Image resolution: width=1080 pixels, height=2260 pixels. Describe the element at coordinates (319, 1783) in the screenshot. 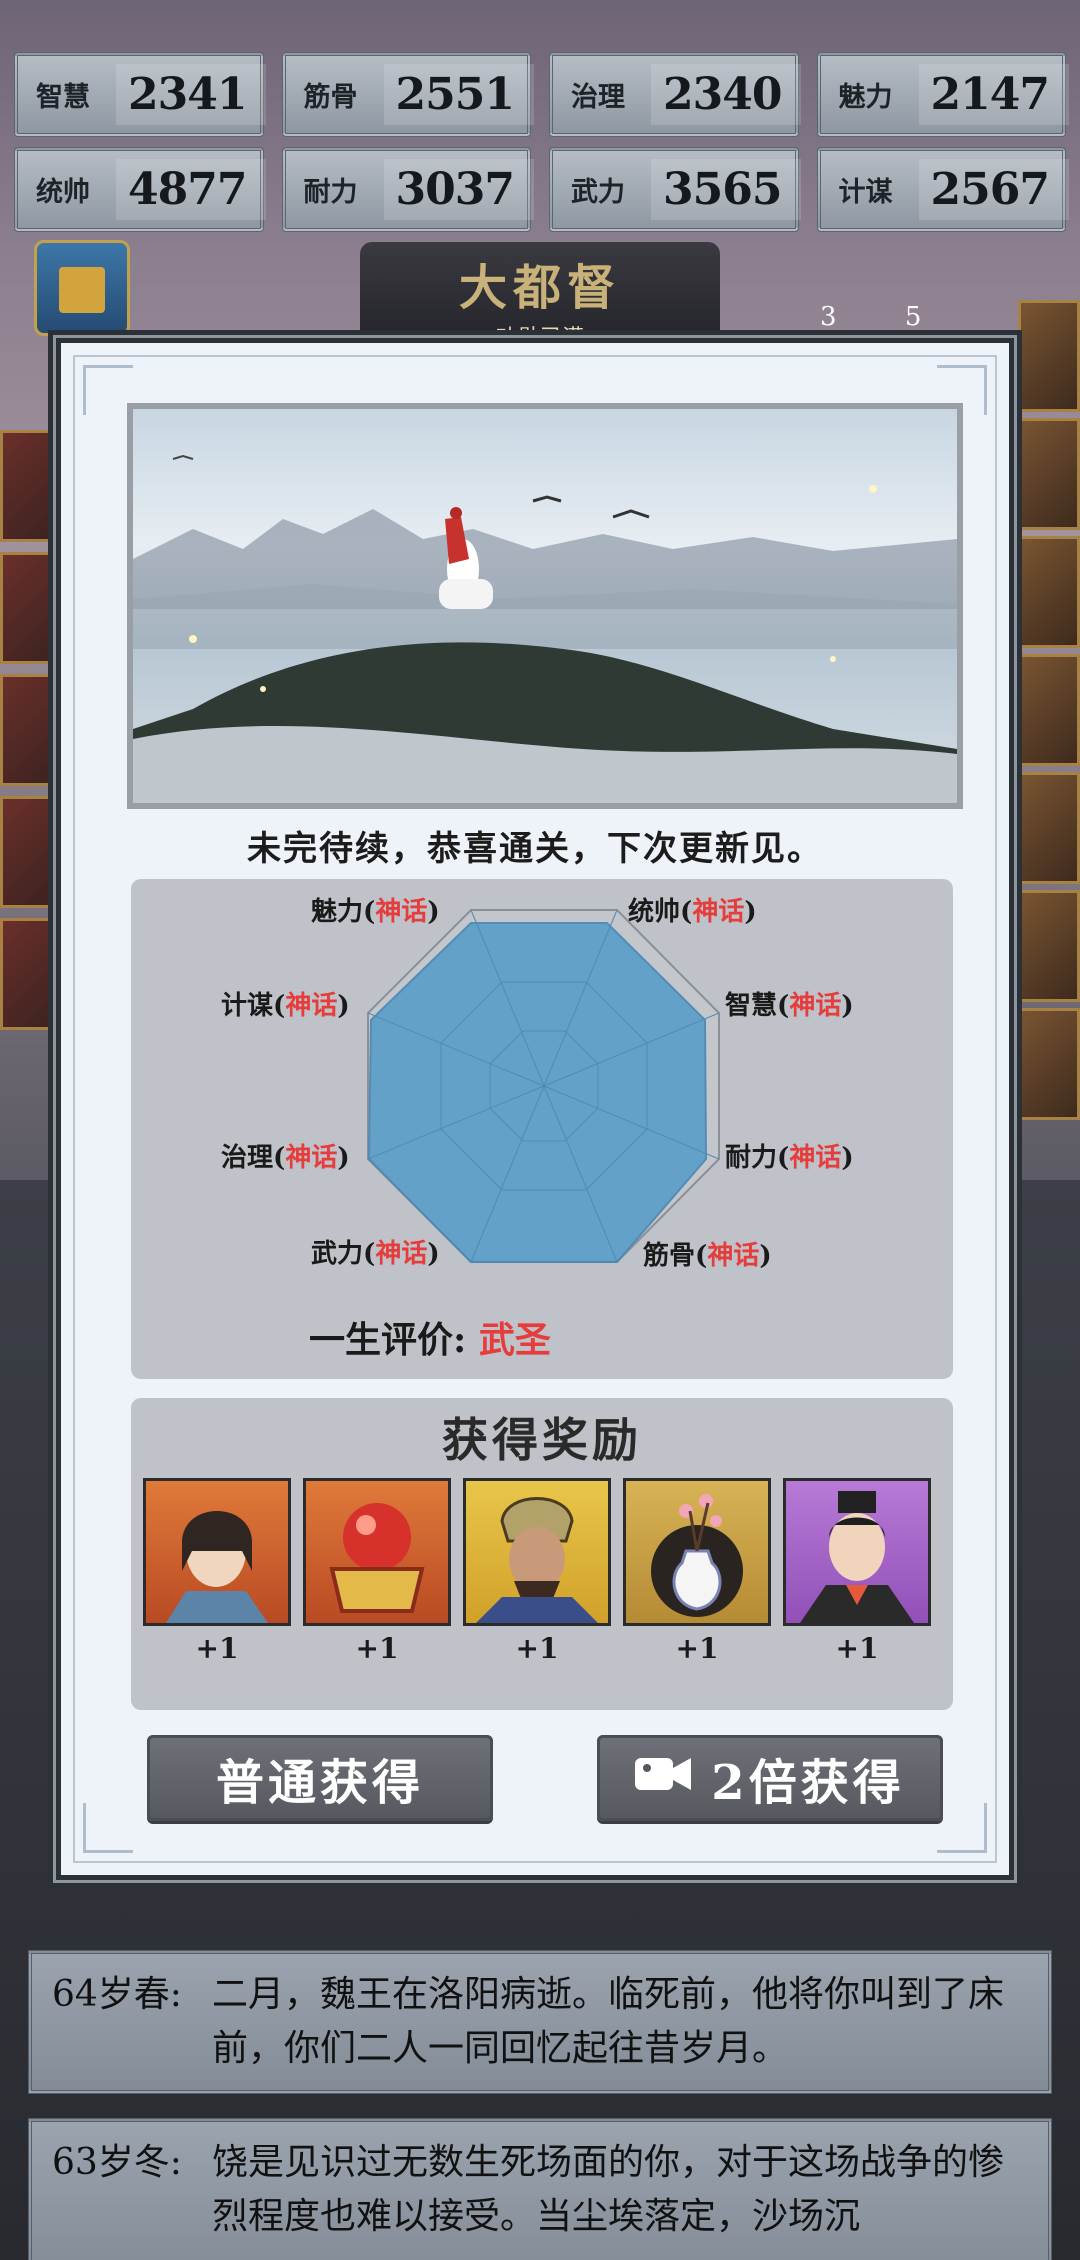

I see `normal-claim-label: 普通获得` at that location.